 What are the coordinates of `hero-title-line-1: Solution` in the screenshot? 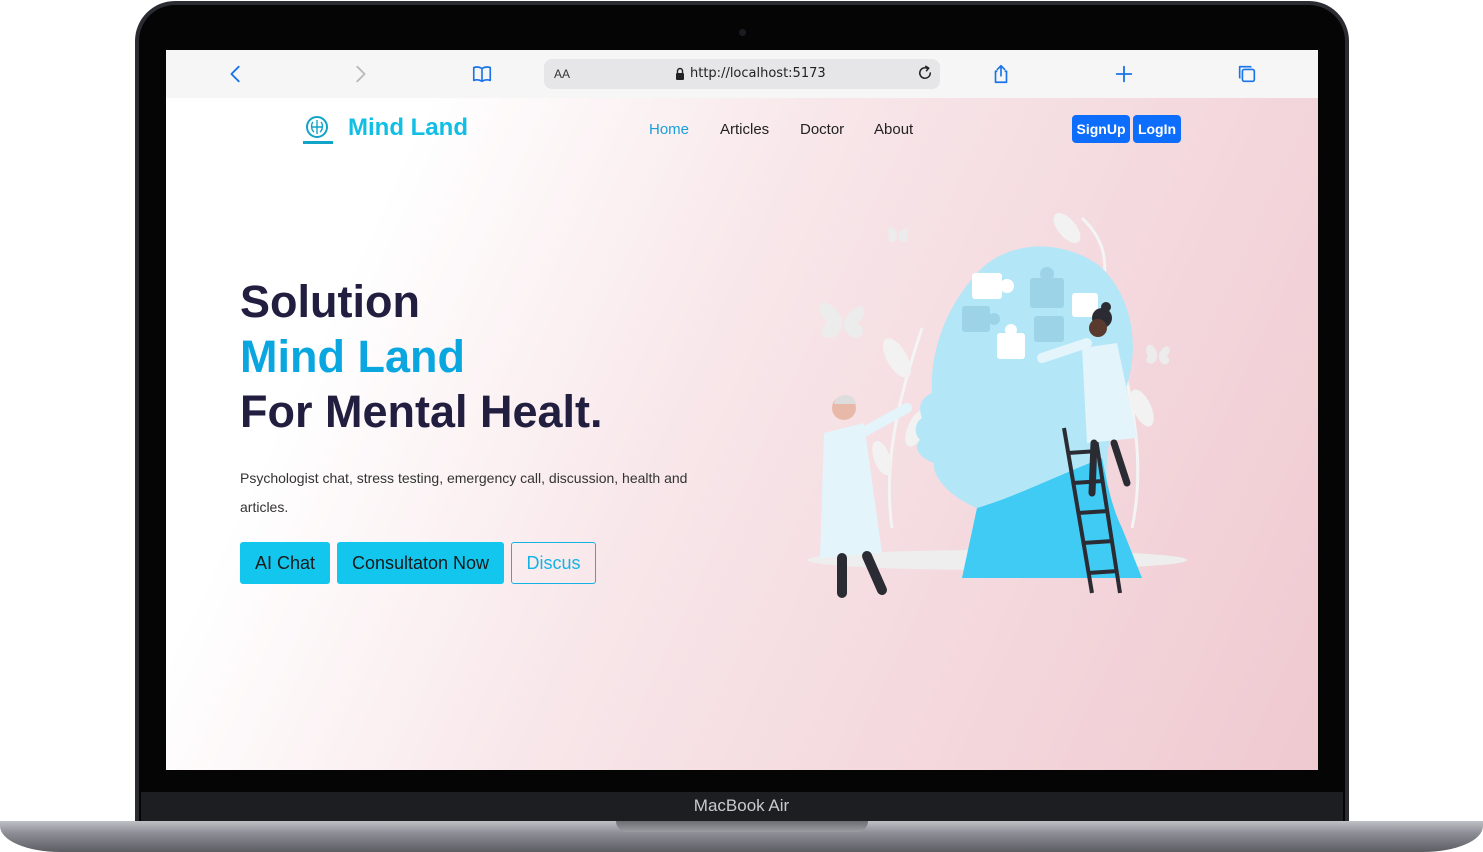 It's located at (330, 301).